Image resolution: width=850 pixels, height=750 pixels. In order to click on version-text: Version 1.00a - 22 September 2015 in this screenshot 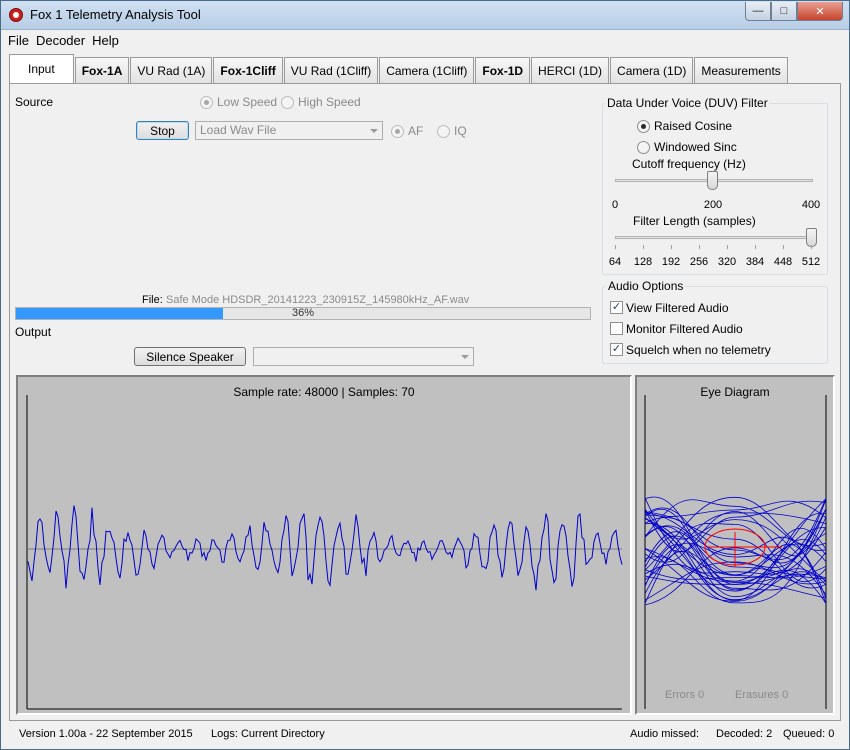, I will do `click(106, 734)`.